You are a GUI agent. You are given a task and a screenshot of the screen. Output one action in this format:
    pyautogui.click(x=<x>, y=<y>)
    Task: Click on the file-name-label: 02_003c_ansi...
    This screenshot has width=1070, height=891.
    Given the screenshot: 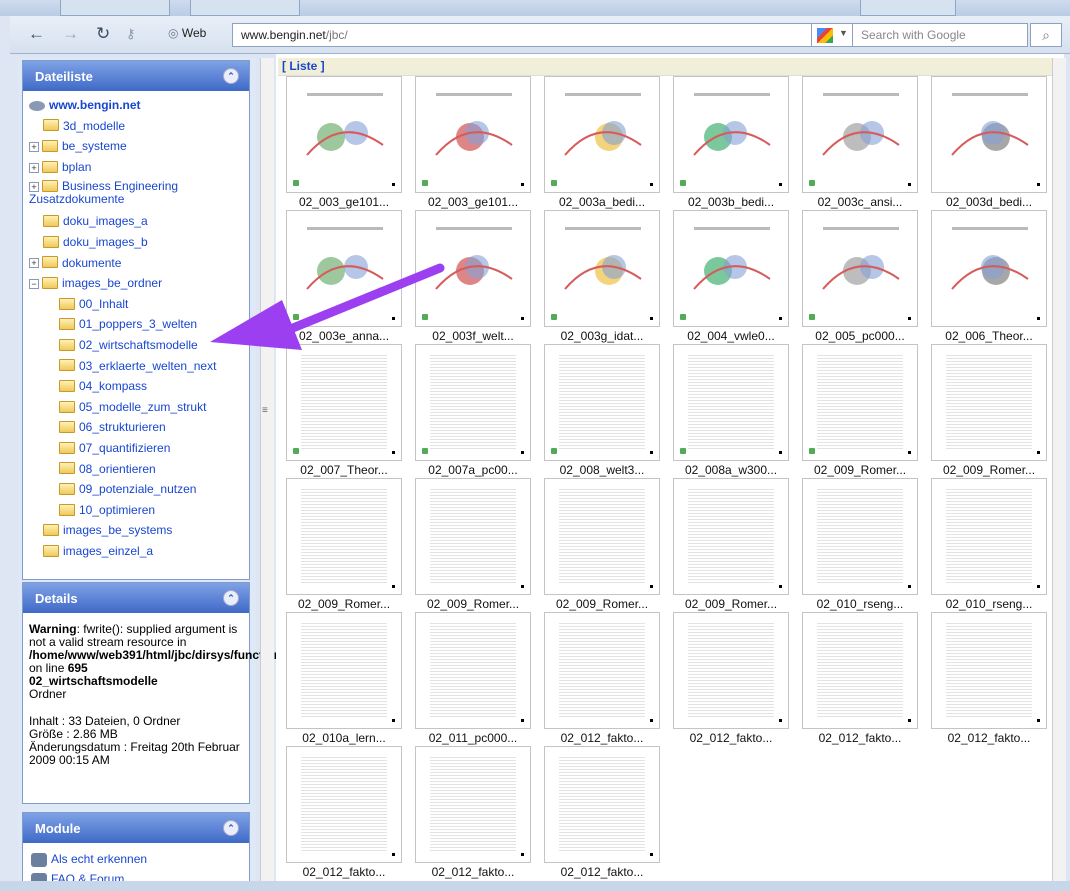 What is the action you would take?
    pyautogui.click(x=860, y=202)
    